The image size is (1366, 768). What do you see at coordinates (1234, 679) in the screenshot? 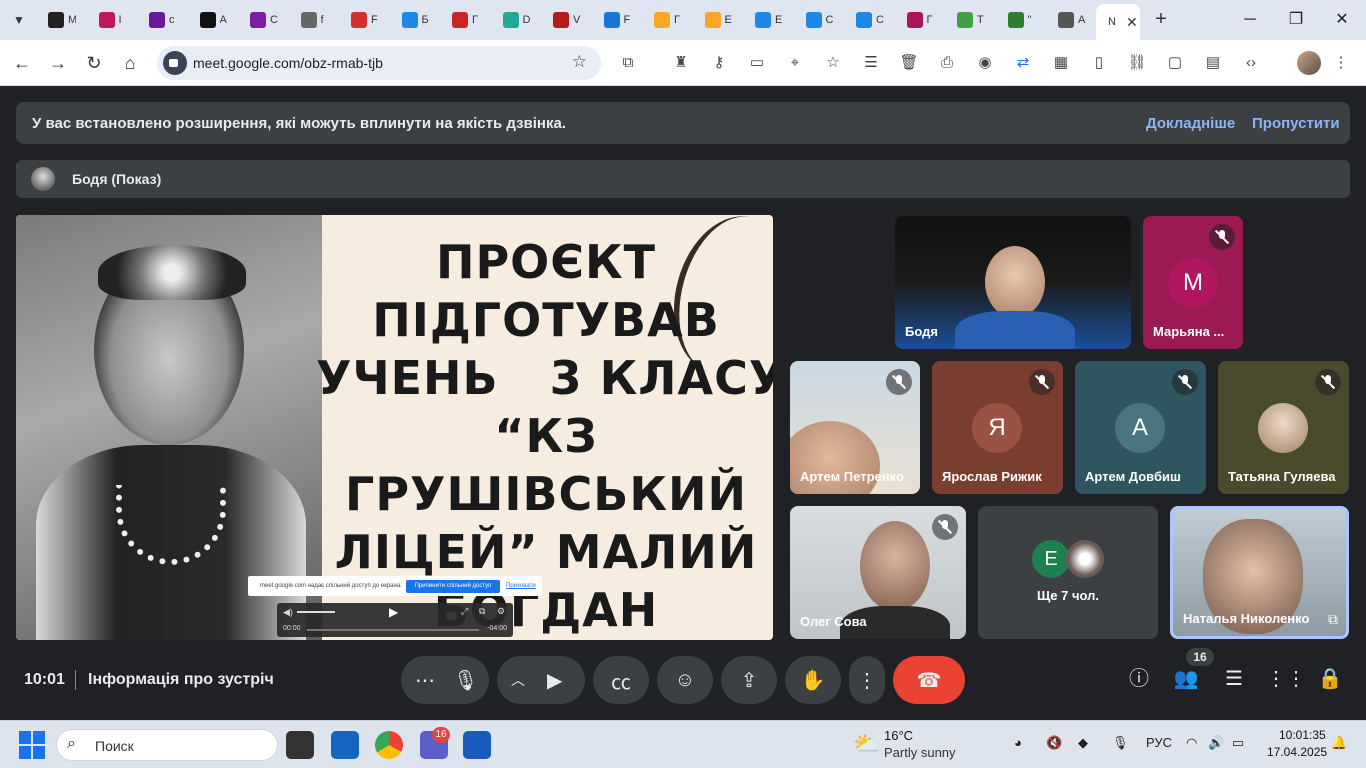
I see `chat-icon: ☰` at bounding box center [1234, 679].